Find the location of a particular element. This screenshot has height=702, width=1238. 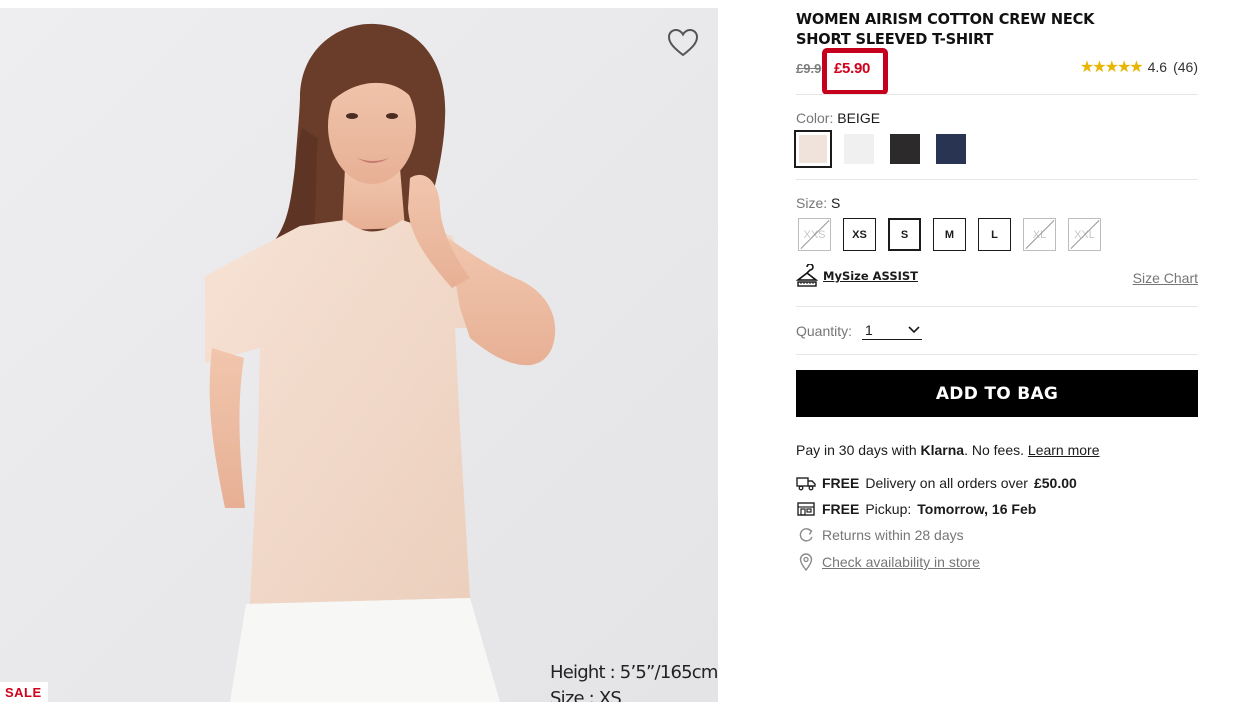

store-icon is located at coordinates (806, 509).